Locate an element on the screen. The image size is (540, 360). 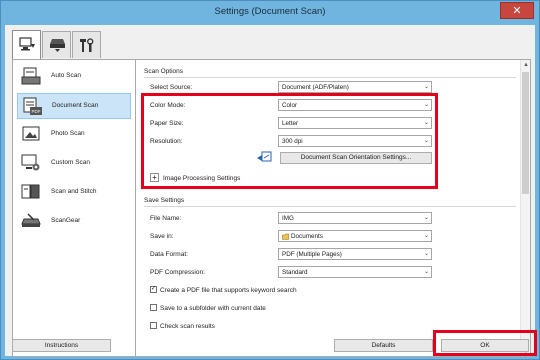
data-format-label: Data Format: is located at coordinates (169, 254).